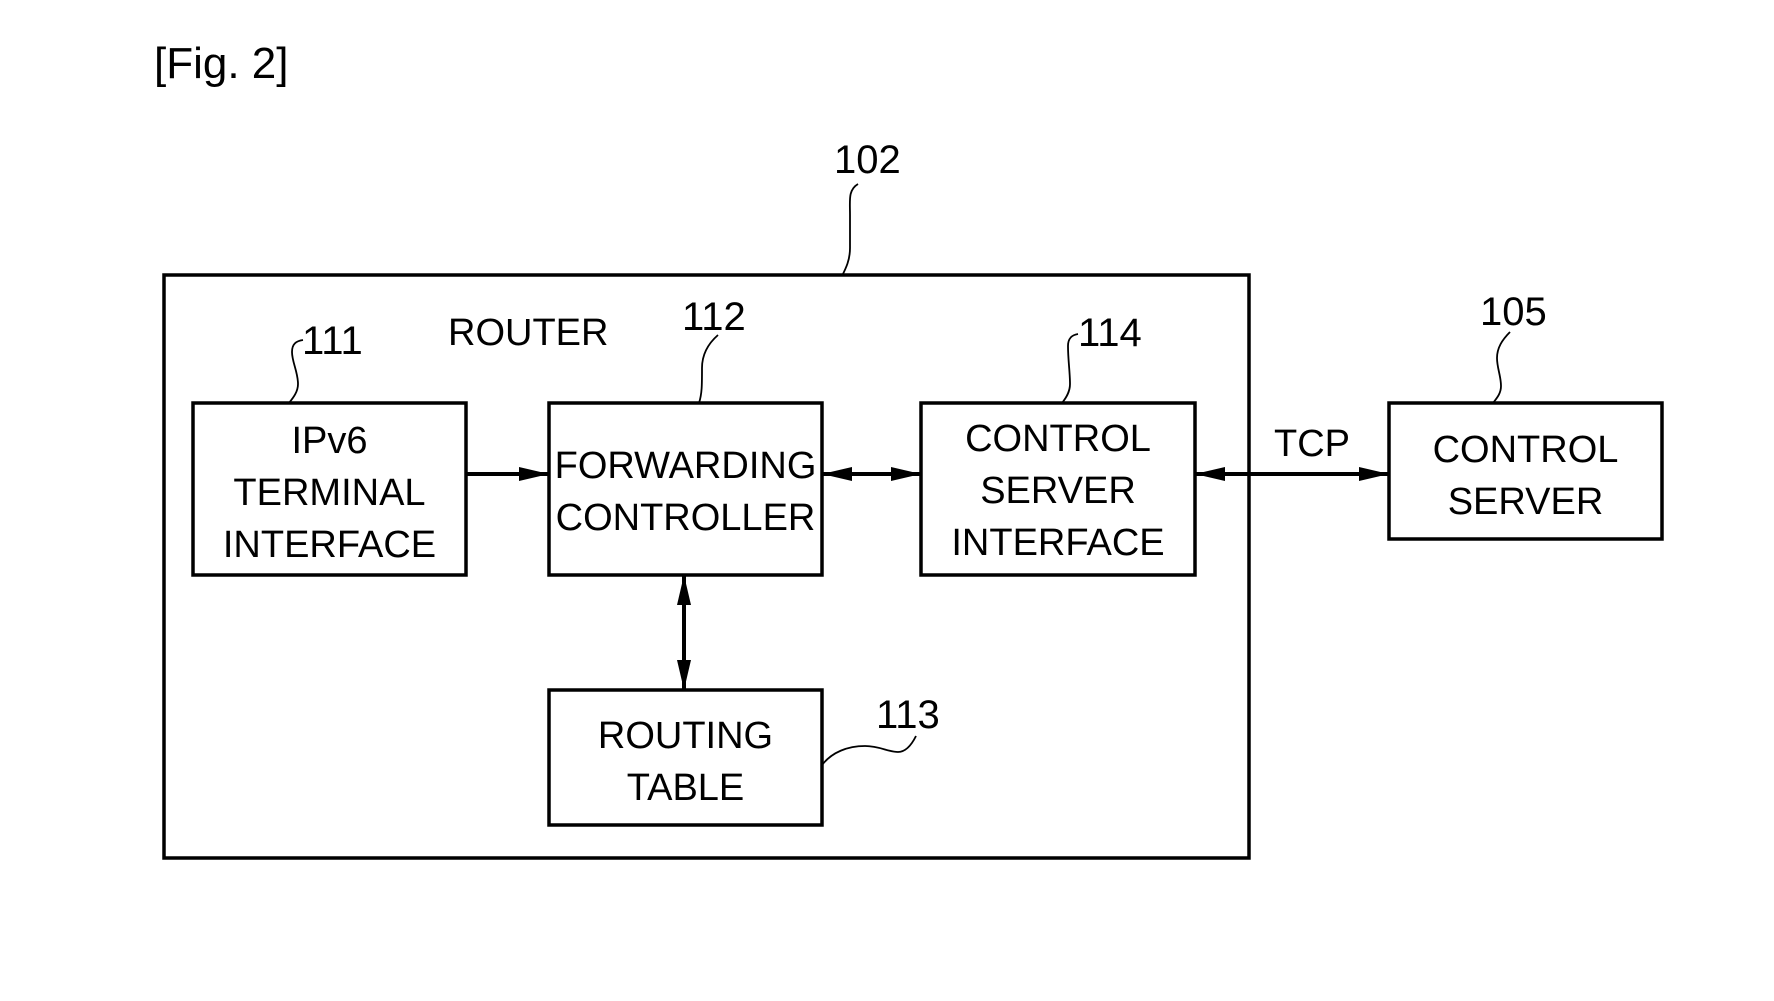 This screenshot has width=1774, height=1001. I want to click on ipv6-terminal-interface-line-1: IPv6, so click(329, 441).